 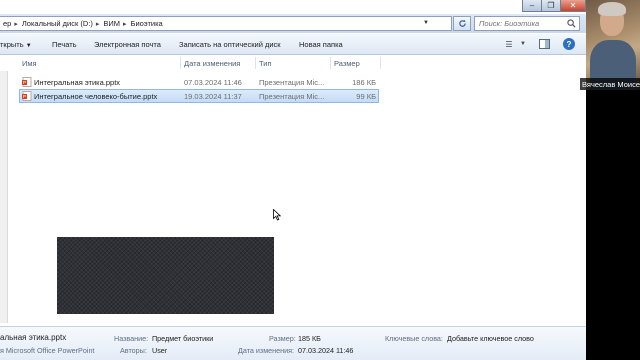 I want to click on details-title-value: Предмет биоэтики, so click(x=182, y=338).